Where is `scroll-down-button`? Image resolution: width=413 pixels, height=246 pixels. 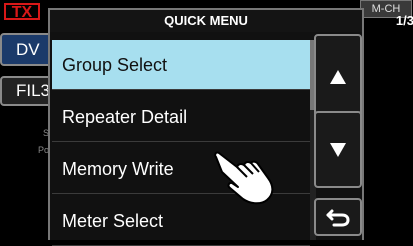
scroll-down-button is located at coordinates (338, 149).